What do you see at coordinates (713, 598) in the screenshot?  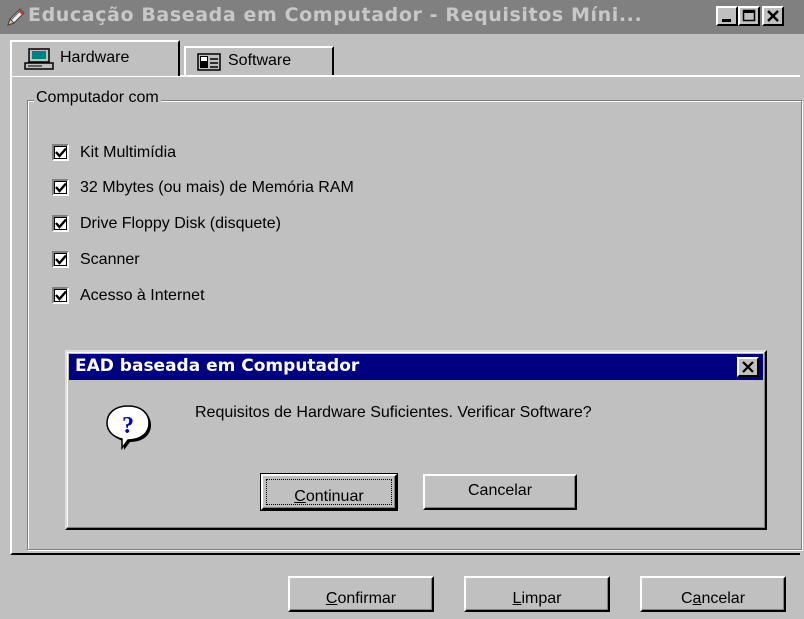 I see `cancel-button-label: Cancelar` at bounding box center [713, 598].